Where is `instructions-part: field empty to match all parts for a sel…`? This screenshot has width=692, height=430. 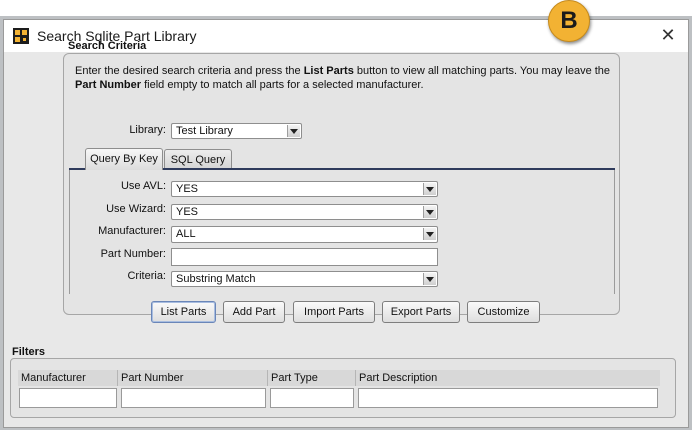 instructions-part: field empty to match all parts for a sel… is located at coordinates (282, 85).